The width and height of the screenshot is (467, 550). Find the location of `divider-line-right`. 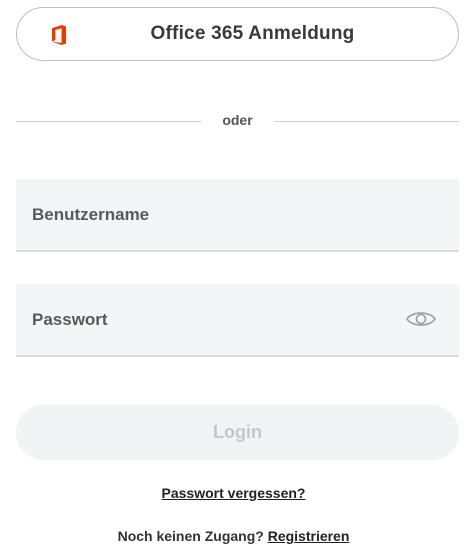

divider-line-right is located at coordinates (366, 121).